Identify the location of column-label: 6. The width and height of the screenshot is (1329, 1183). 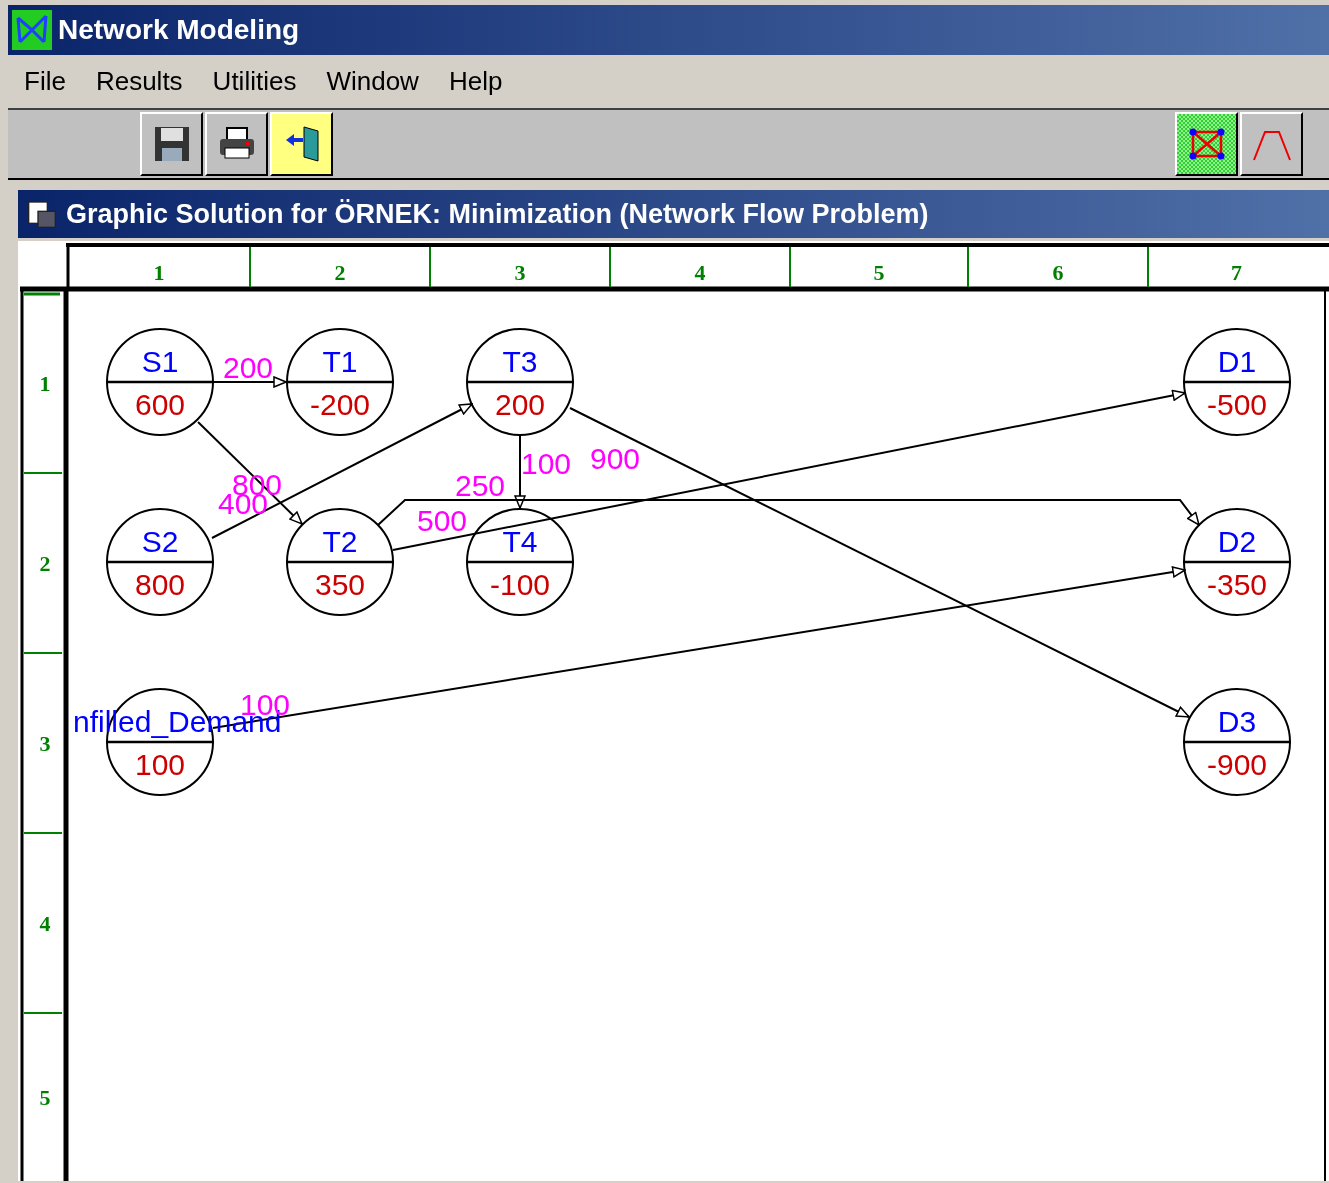
(1058, 272).